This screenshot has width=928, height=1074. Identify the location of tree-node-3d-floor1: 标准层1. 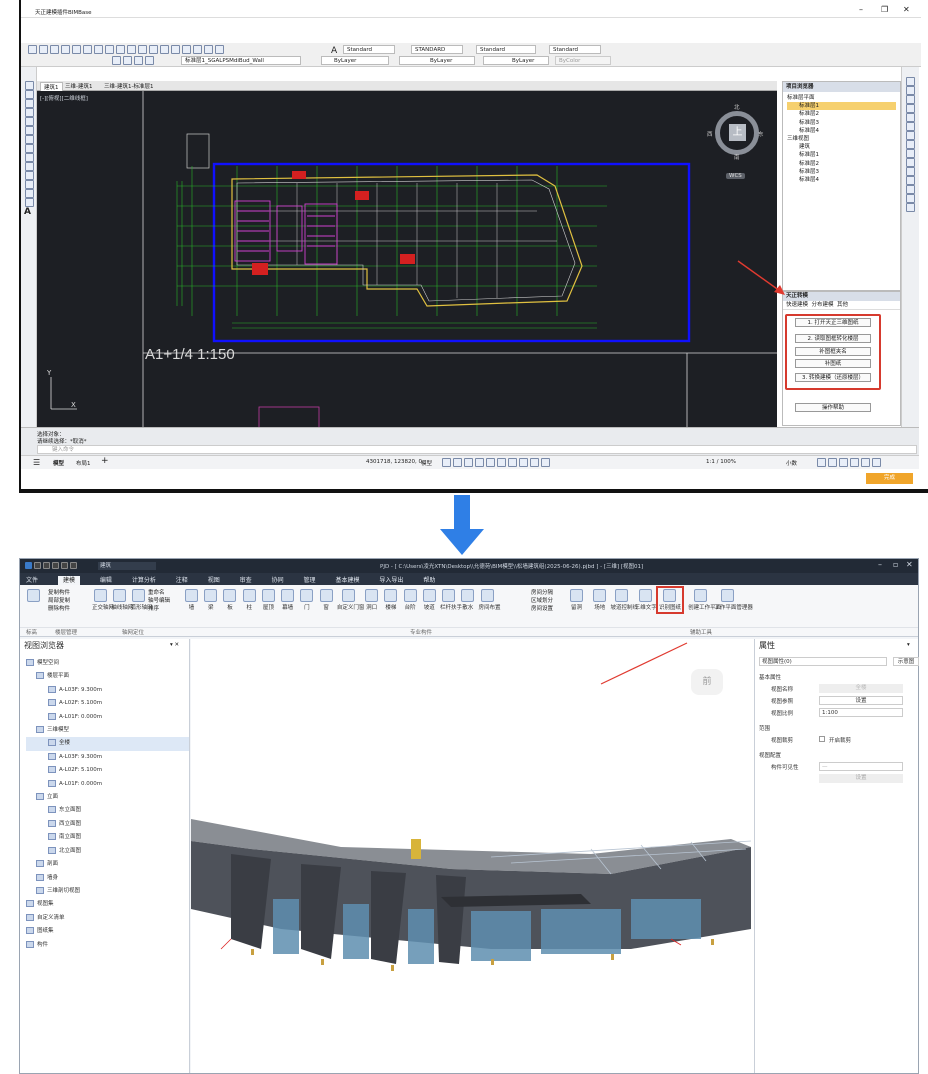
(841, 155).